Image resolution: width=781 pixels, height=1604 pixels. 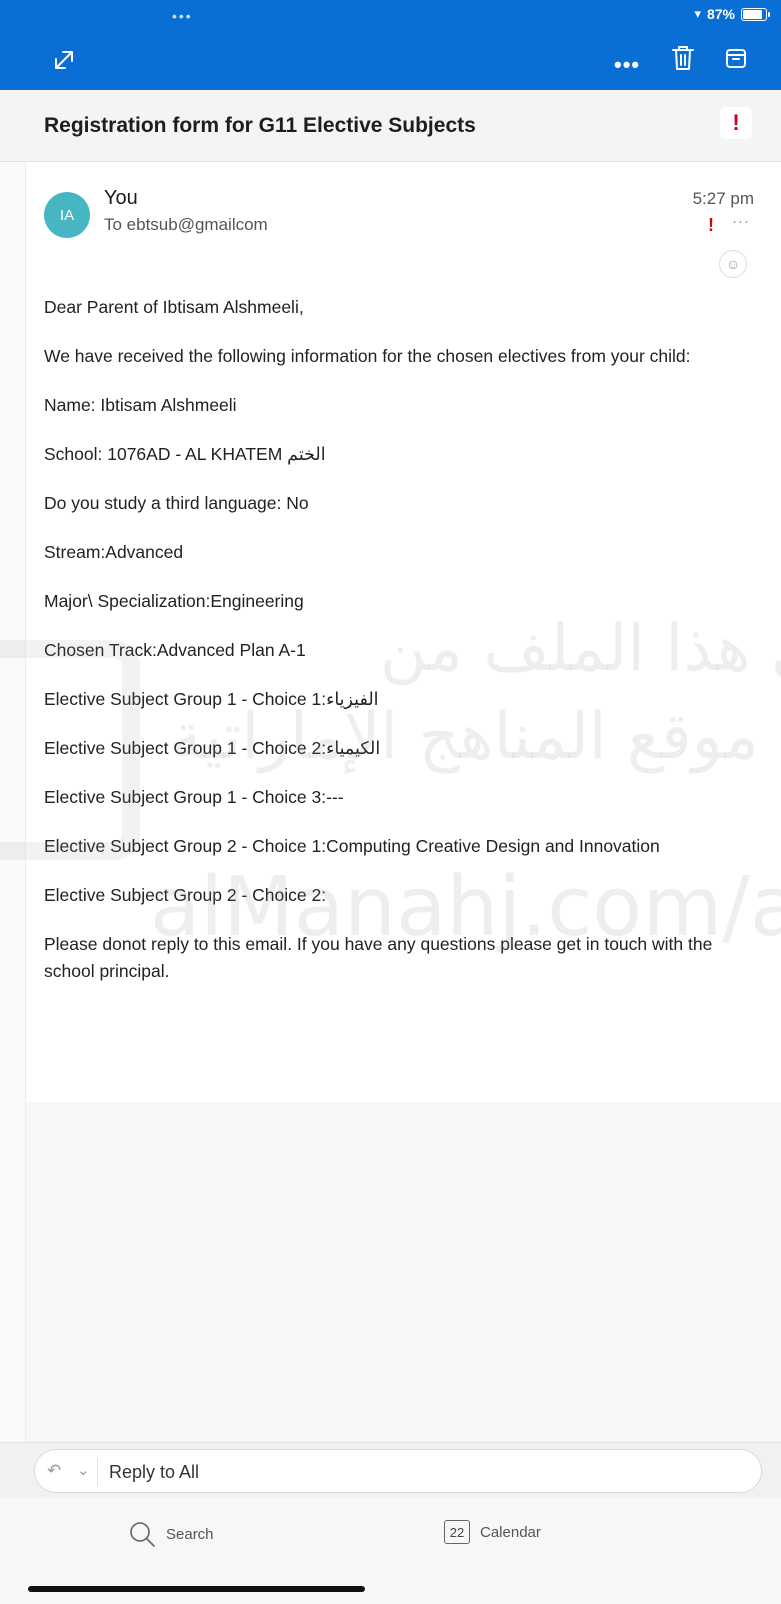 I want to click on wifi-icon: ▾, so click(x=697, y=13).